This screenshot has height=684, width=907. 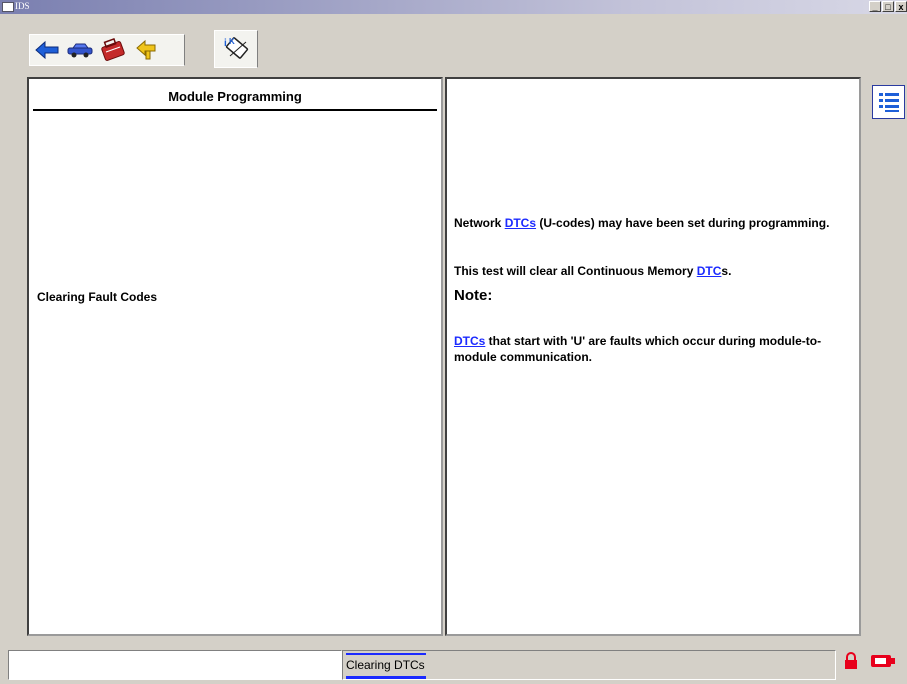 I want to click on app-icon, so click(x=8, y=7).